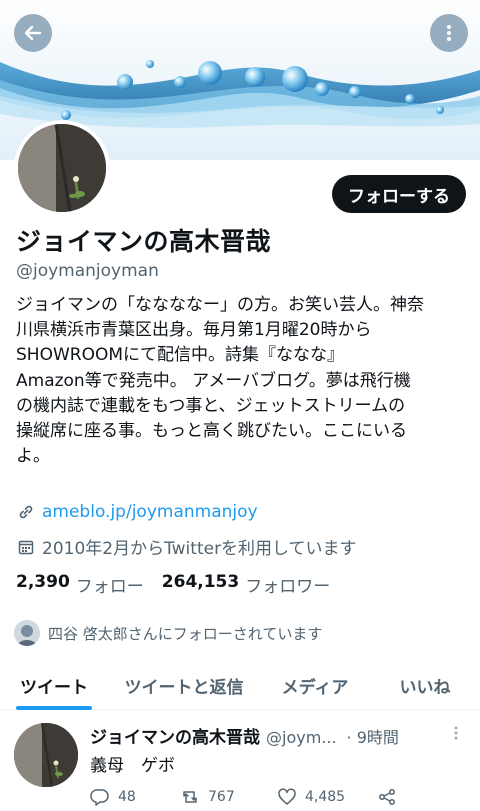  I want to click on tab-tweets: ツイート, so click(54, 685).